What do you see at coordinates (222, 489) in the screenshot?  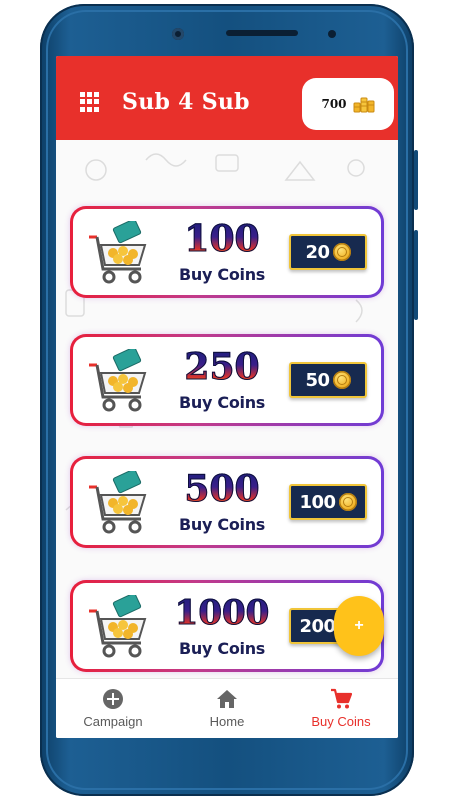 I see `package-amount: 500` at bounding box center [222, 489].